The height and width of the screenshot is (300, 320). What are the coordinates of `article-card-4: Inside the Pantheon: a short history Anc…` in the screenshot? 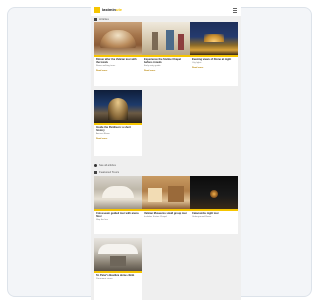 It's located at (118, 123).